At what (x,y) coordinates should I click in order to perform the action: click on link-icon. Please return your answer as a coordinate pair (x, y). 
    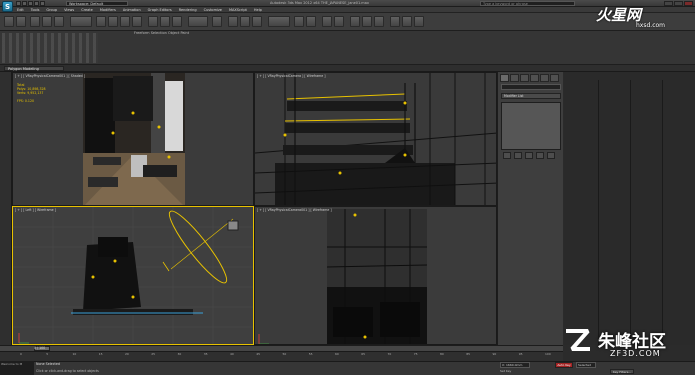
    Looking at the image, I should click on (35, 21).